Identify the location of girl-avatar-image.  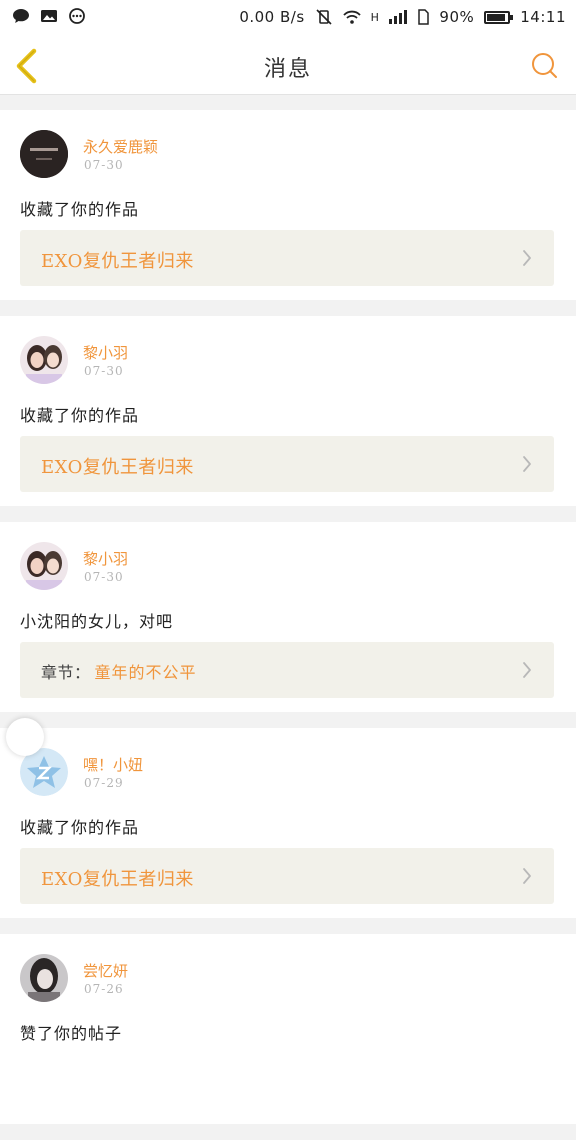
(44, 978).